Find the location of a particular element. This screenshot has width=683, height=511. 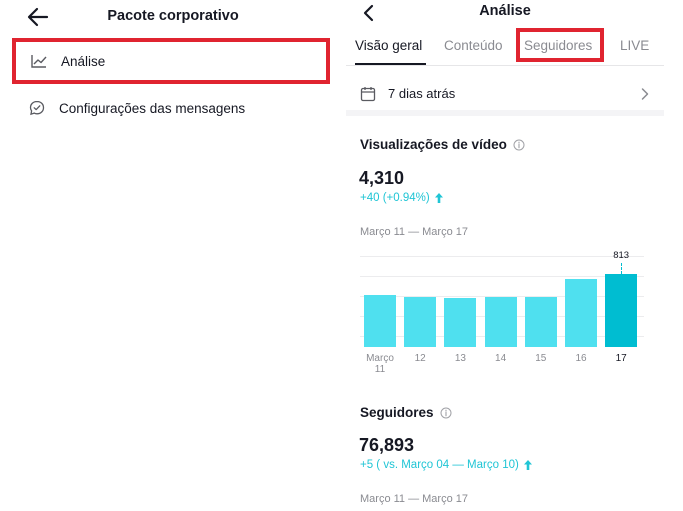

menu-item-analise: Análise is located at coordinates (171, 61).